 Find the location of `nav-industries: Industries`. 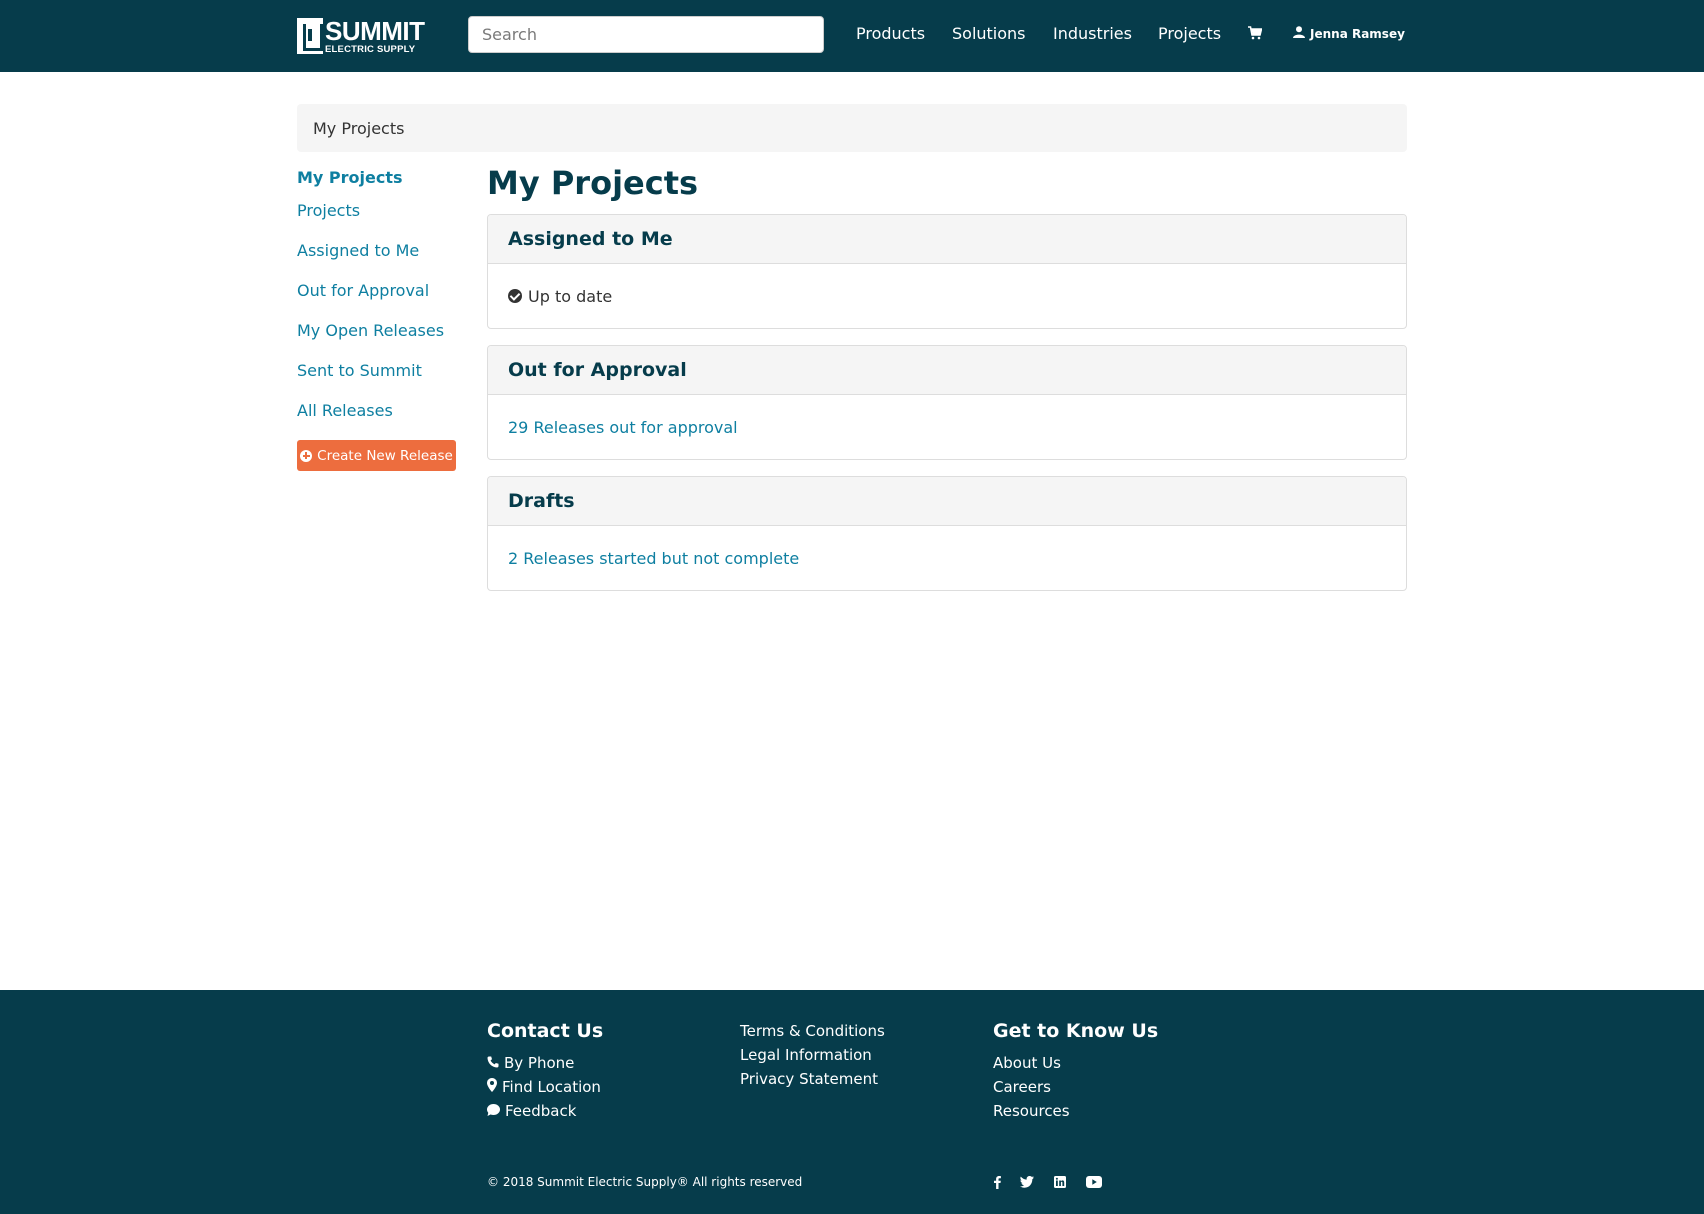

nav-industries: Industries is located at coordinates (1092, 33).